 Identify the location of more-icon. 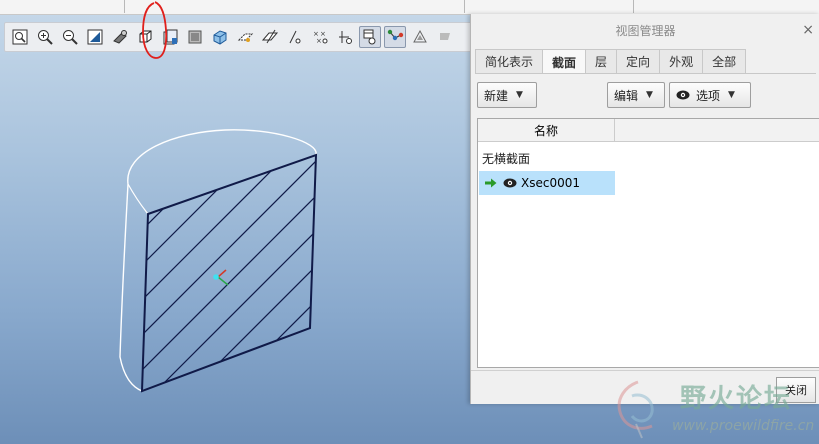
(445, 37).